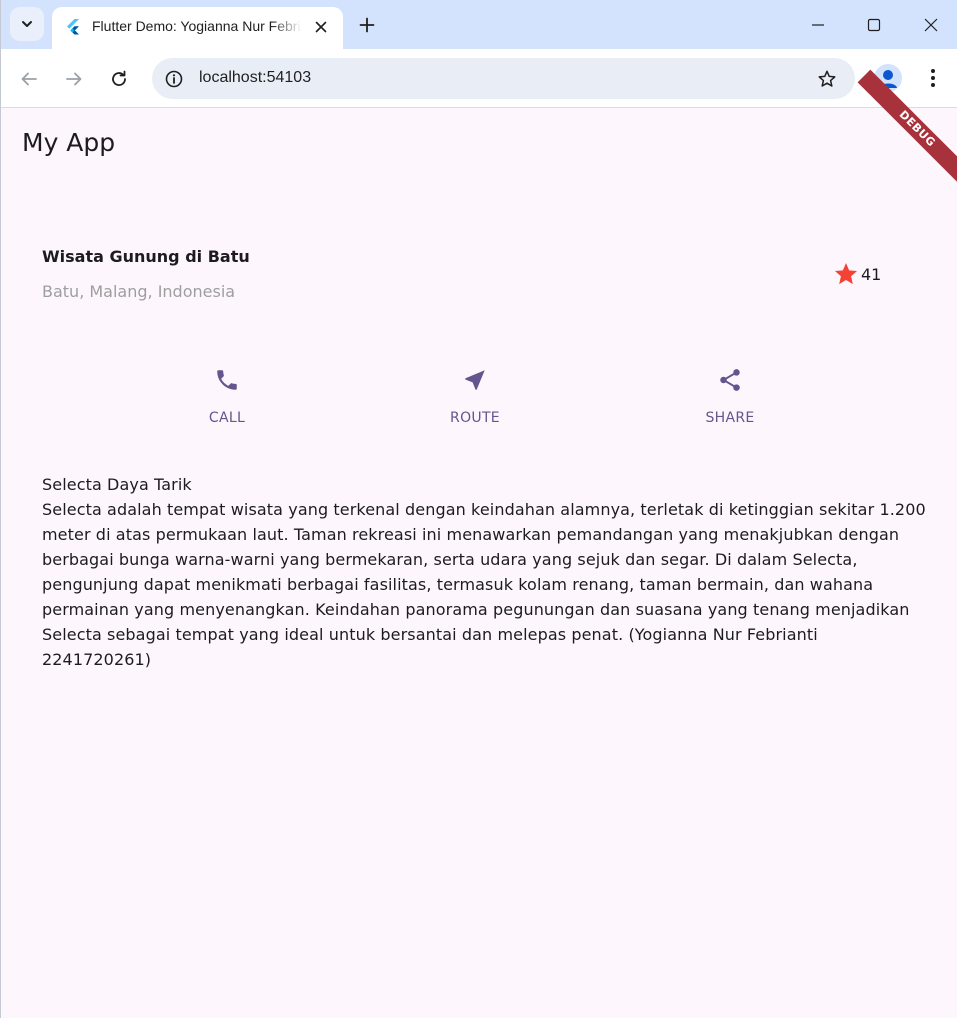 The height and width of the screenshot is (1018, 957). I want to click on place-title: Wisata Gunung di Batu, so click(146, 256).